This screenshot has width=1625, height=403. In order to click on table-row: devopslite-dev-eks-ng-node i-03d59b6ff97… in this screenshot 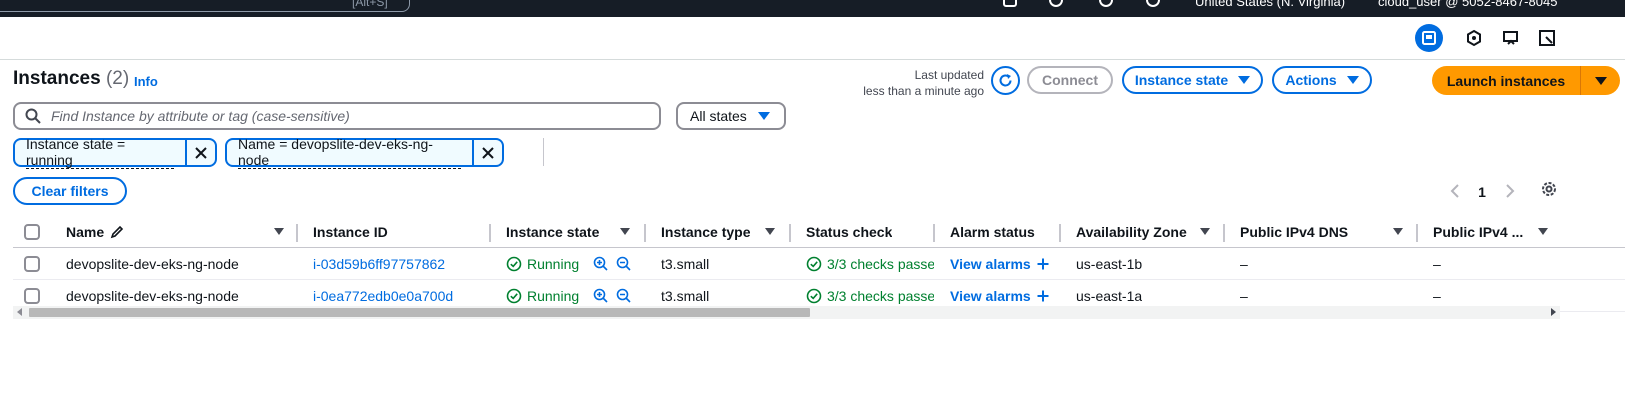, I will do `click(819, 264)`.